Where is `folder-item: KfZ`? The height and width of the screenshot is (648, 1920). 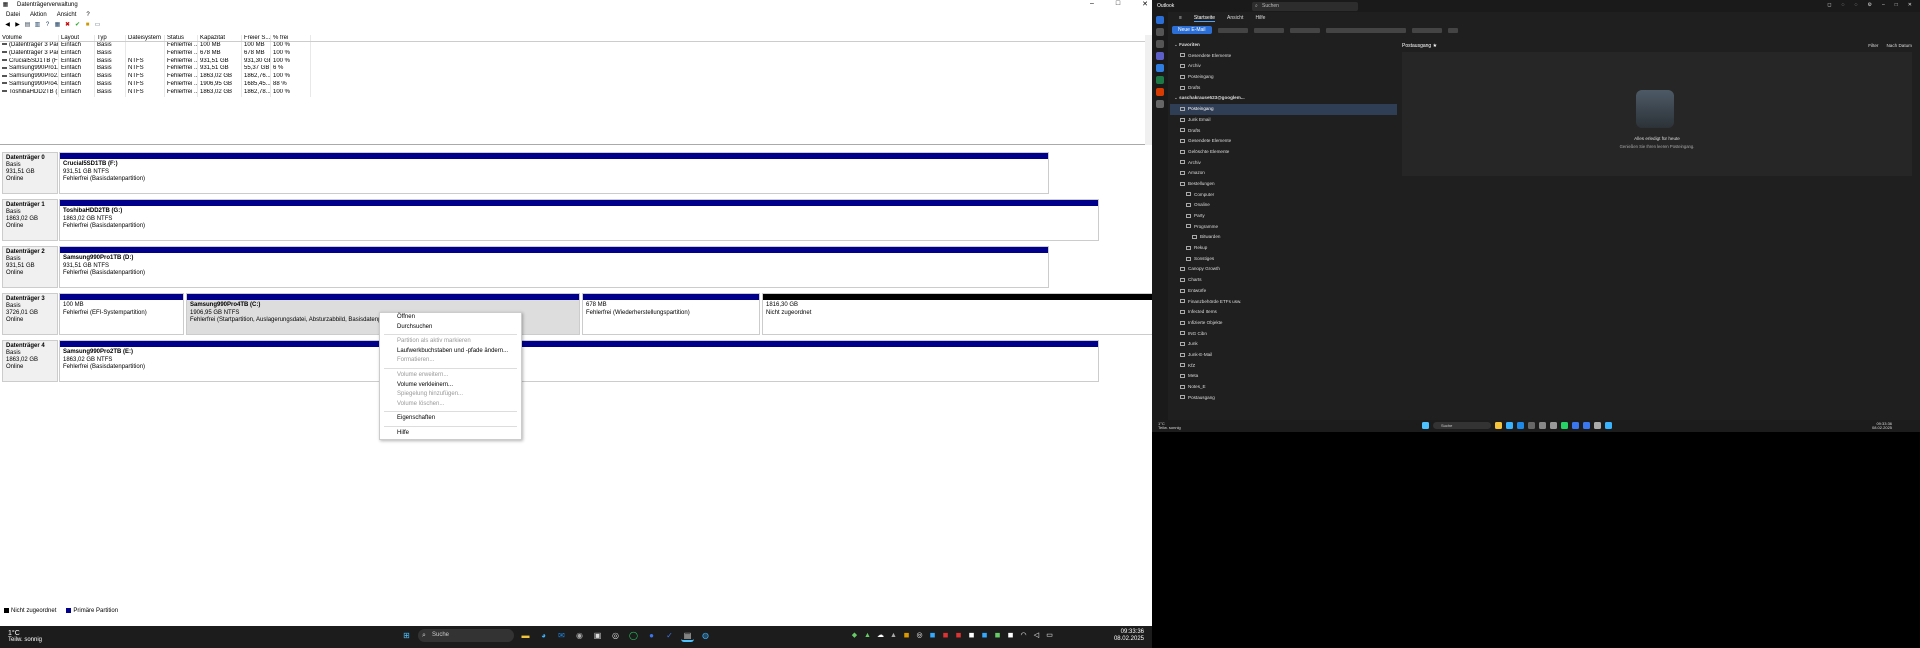
folder-item: KfZ is located at coordinates (1283, 366).